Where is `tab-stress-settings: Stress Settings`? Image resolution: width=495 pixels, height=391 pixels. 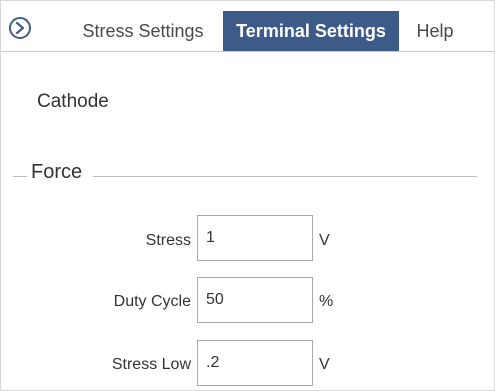 tab-stress-settings: Stress Settings is located at coordinates (143, 31).